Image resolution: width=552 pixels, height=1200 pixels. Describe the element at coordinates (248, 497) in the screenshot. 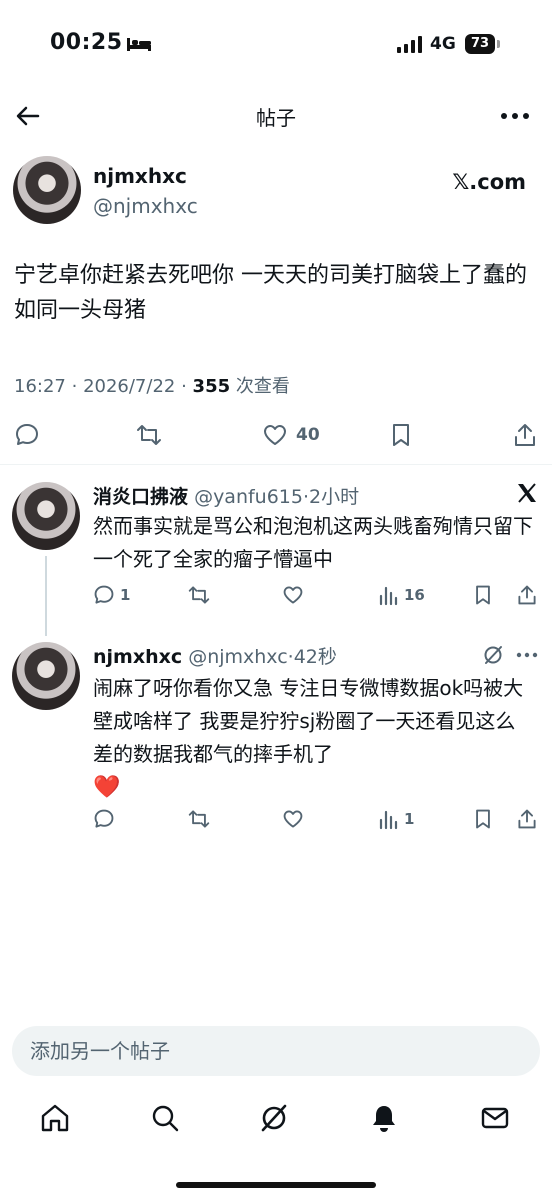

I see `reply-author-handle: @yanfu615` at that location.